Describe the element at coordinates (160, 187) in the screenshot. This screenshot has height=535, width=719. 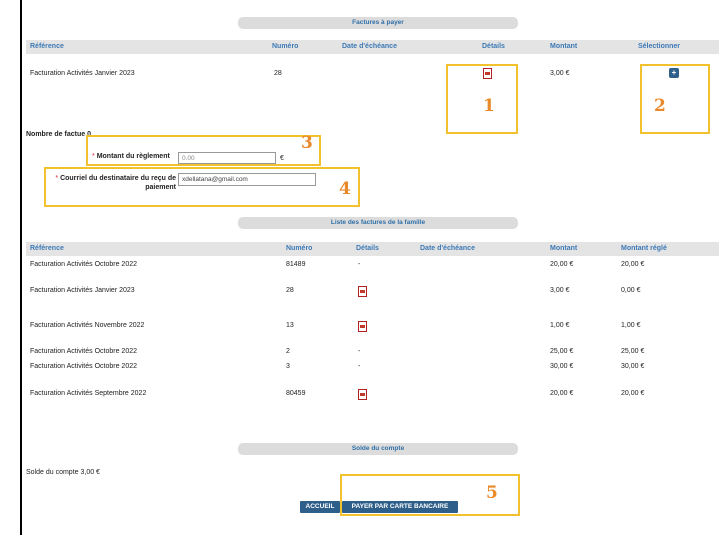
I see `email-label-line2: paiement` at that location.